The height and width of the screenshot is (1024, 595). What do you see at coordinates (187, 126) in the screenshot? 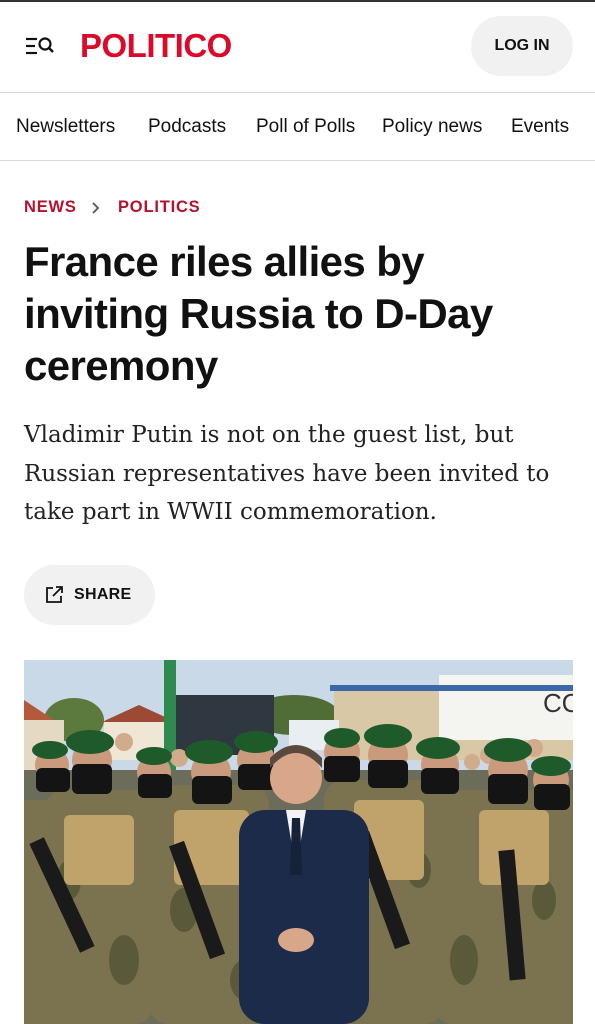
I see `nav-item-podcasts: Podcasts` at bounding box center [187, 126].